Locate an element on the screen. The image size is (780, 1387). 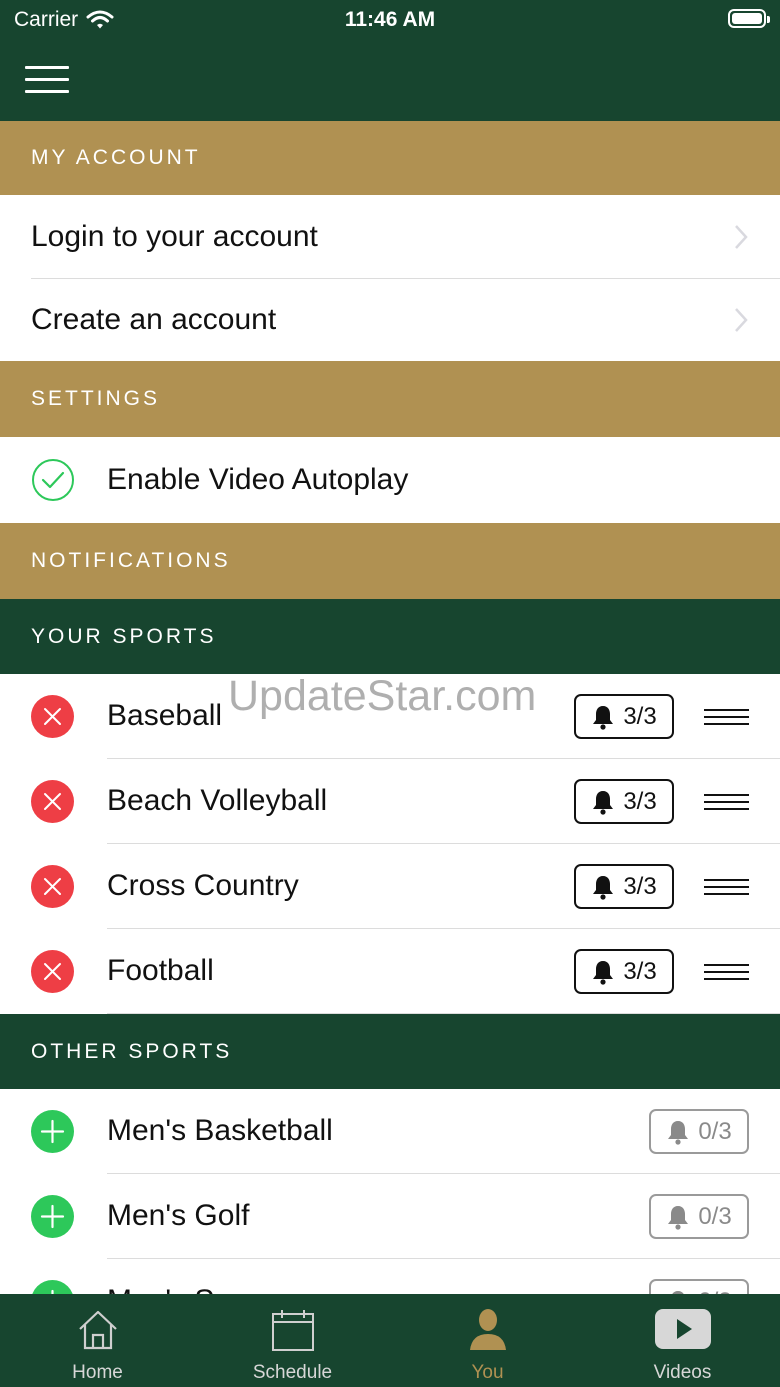
top-bar: Carrier 11:46 AM is located at coordinates (390, 60).